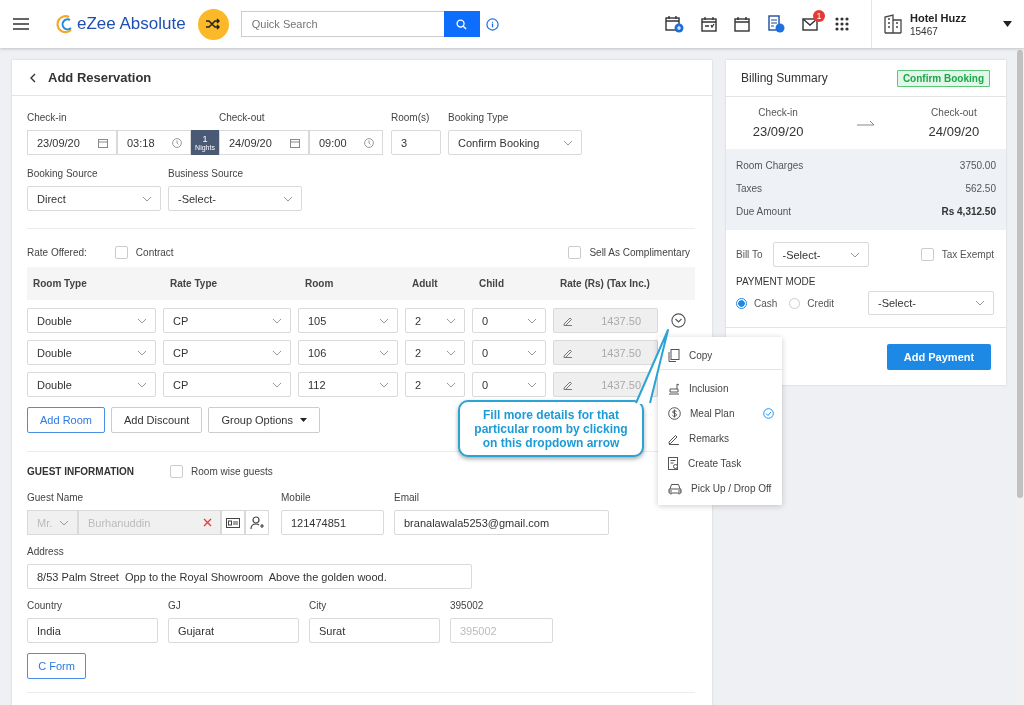 The image size is (1024, 705). What do you see at coordinates (175, 606) in the screenshot?
I see `field-label: GJ` at bounding box center [175, 606].